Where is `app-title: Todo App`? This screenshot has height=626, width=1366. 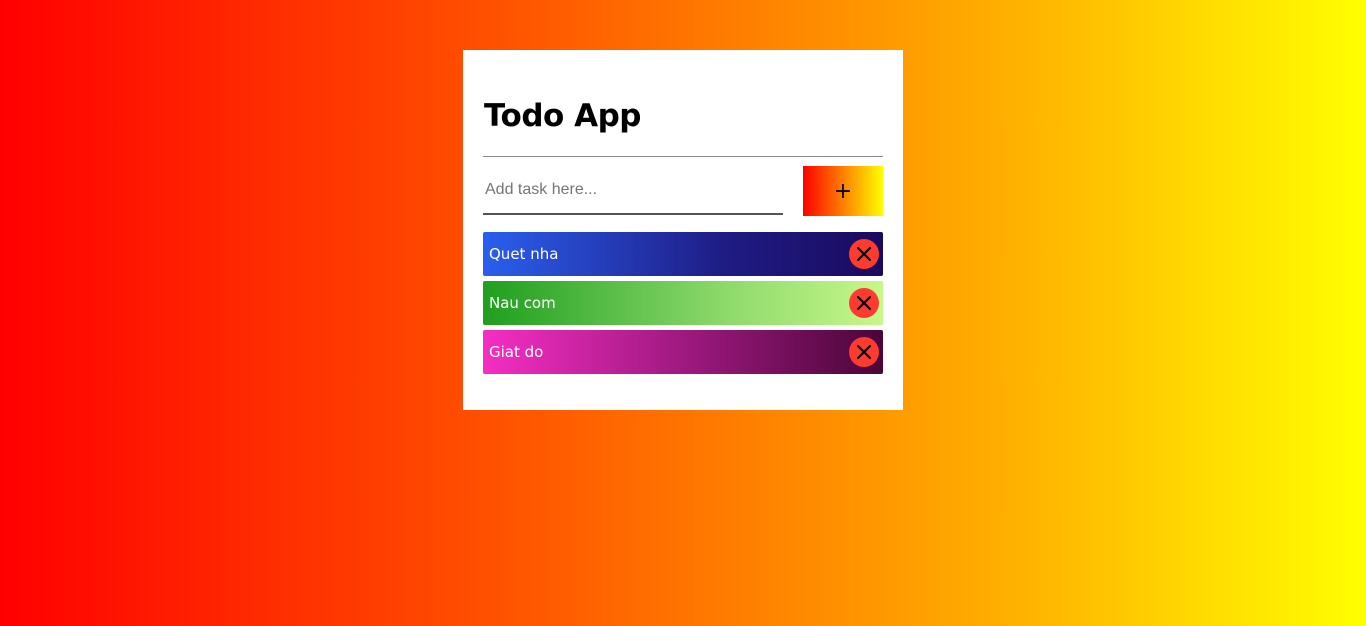
app-title: Todo App is located at coordinates (562, 116).